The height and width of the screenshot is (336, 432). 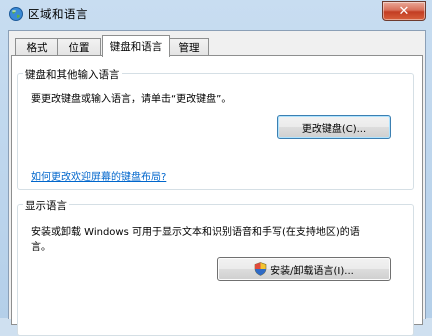 What do you see at coordinates (79, 47) in the screenshot?
I see `tab-location: 位置` at bounding box center [79, 47].